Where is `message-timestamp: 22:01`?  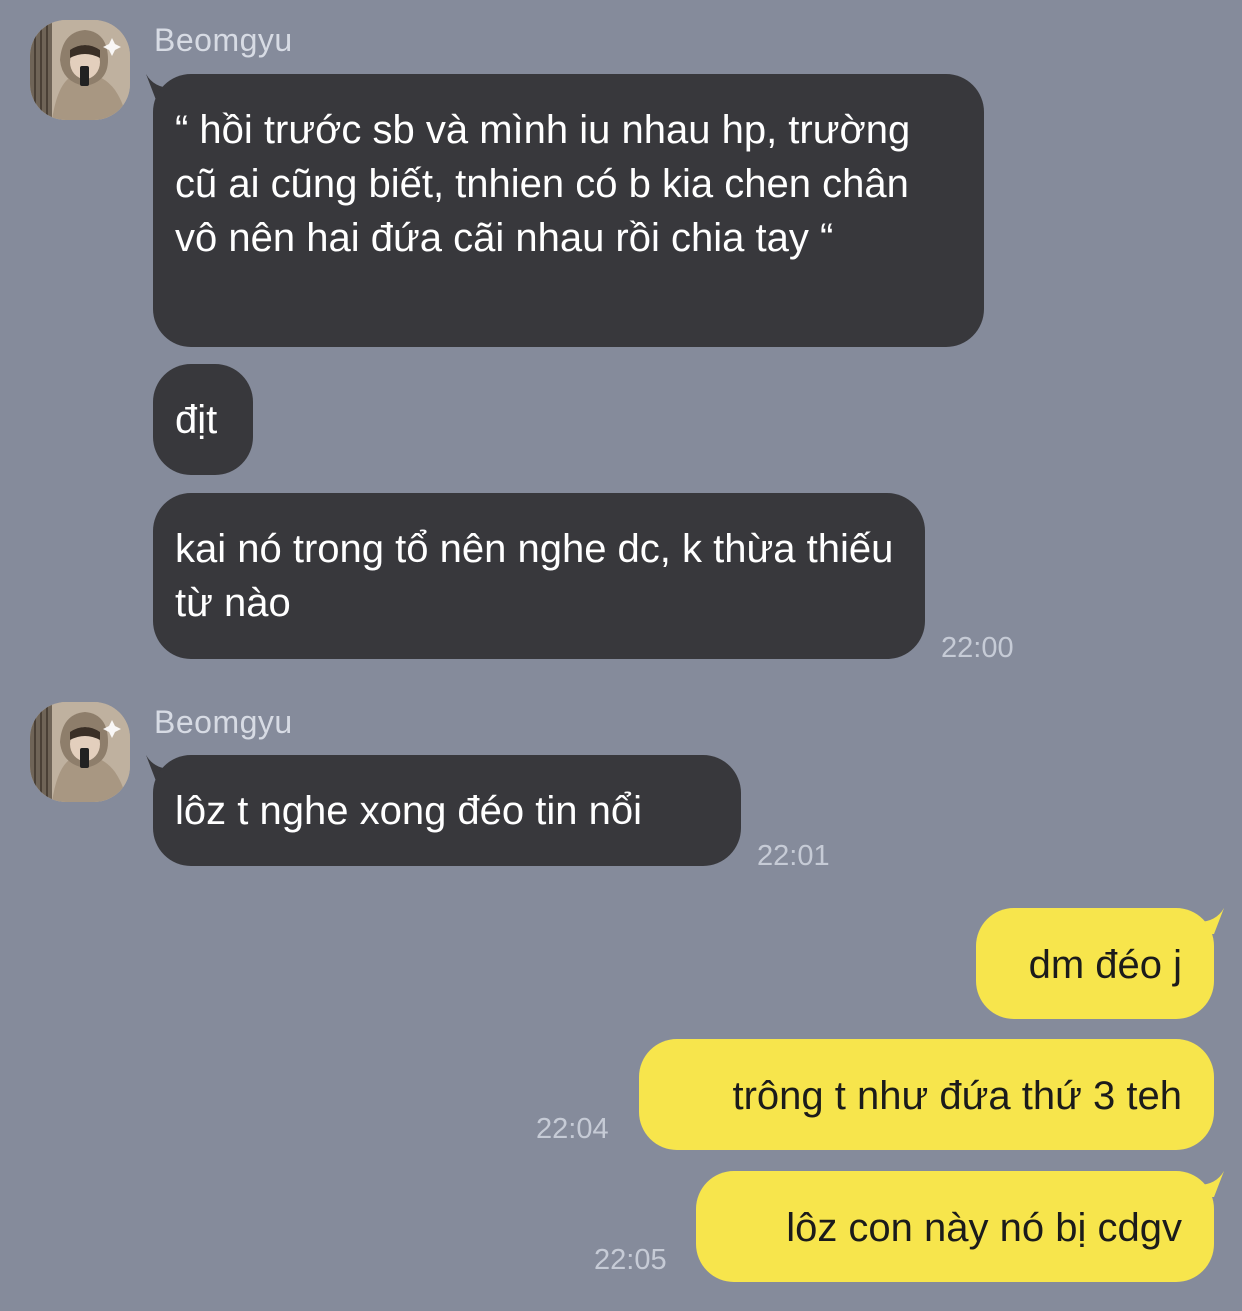 message-timestamp: 22:01 is located at coordinates (793, 856).